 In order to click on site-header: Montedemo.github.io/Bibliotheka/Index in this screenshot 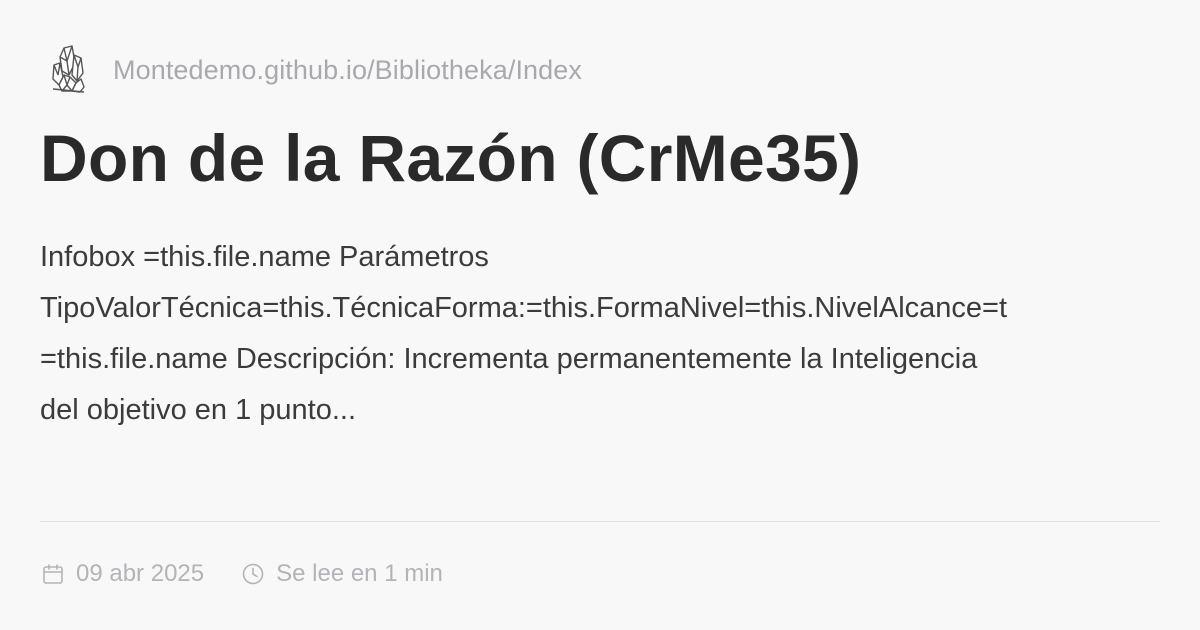, I will do `click(315, 70)`.